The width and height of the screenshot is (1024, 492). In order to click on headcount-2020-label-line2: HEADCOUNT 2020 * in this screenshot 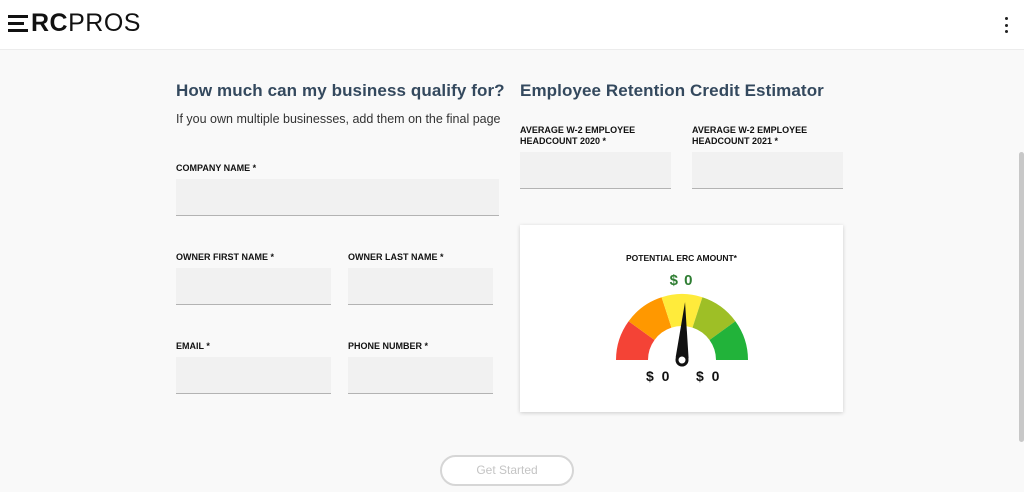, I will do `click(563, 141)`.